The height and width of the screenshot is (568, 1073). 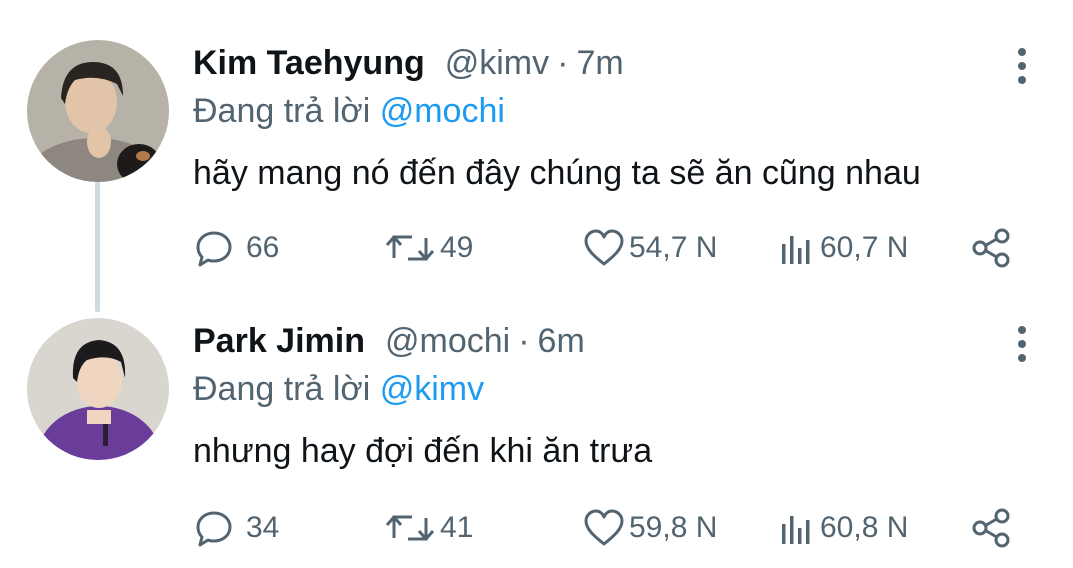 I want to click on user-handle: @kimv, so click(x=497, y=63).